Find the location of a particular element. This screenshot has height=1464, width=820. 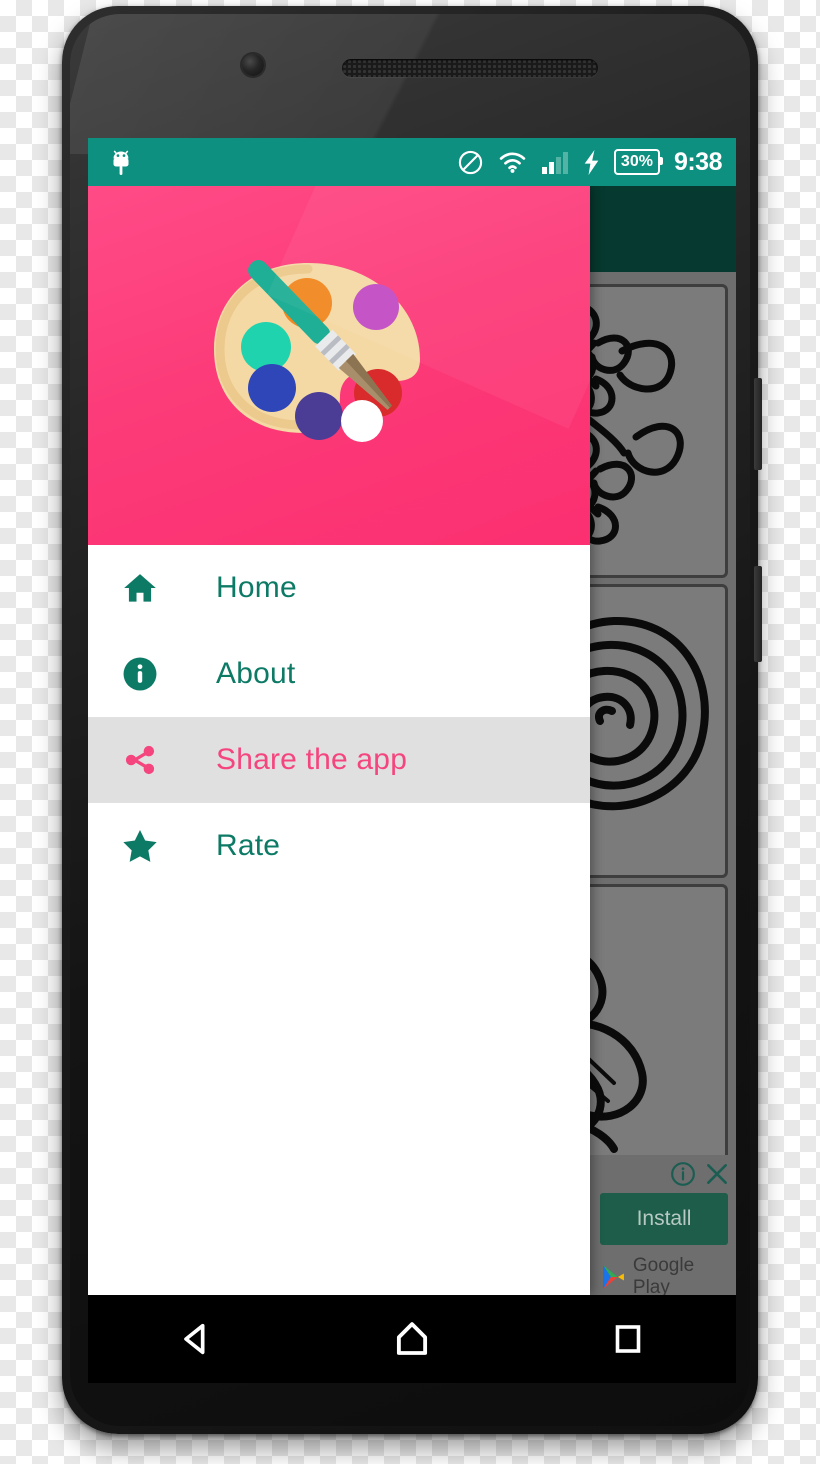

back-triangle-icon is located at coordinates (194, 1339).